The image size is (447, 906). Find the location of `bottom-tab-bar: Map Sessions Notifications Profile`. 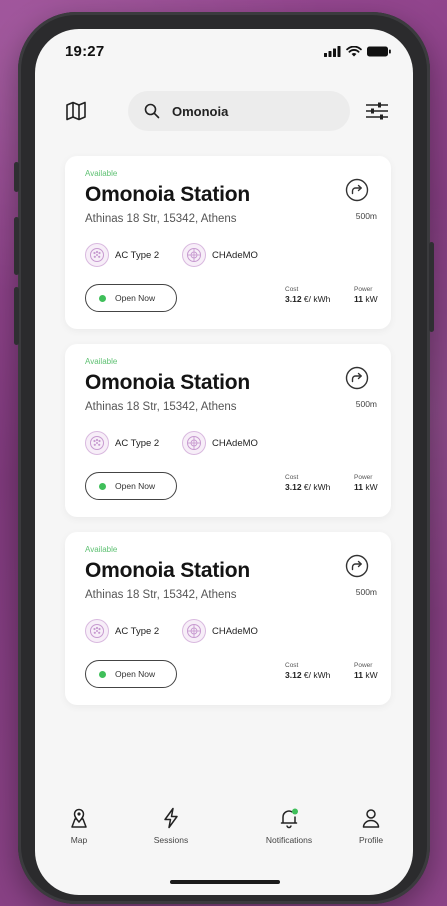

bottom-tab-bar: Map Sessions Notifications Profile is located at coordinates (224, 837).